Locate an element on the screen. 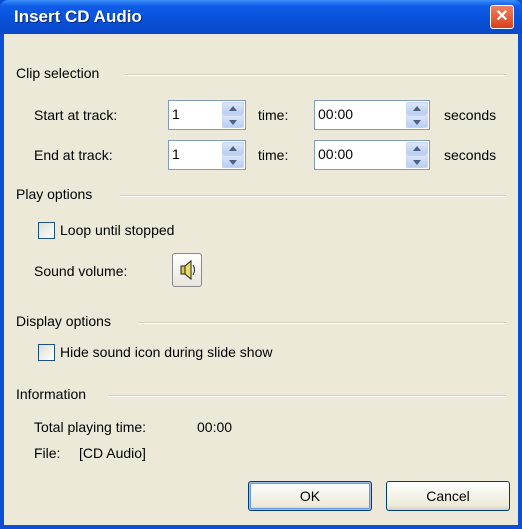 Image resolution: width=522 pixels, height=529 pixels. start-time-up-button is located at coordinates (417, 108).